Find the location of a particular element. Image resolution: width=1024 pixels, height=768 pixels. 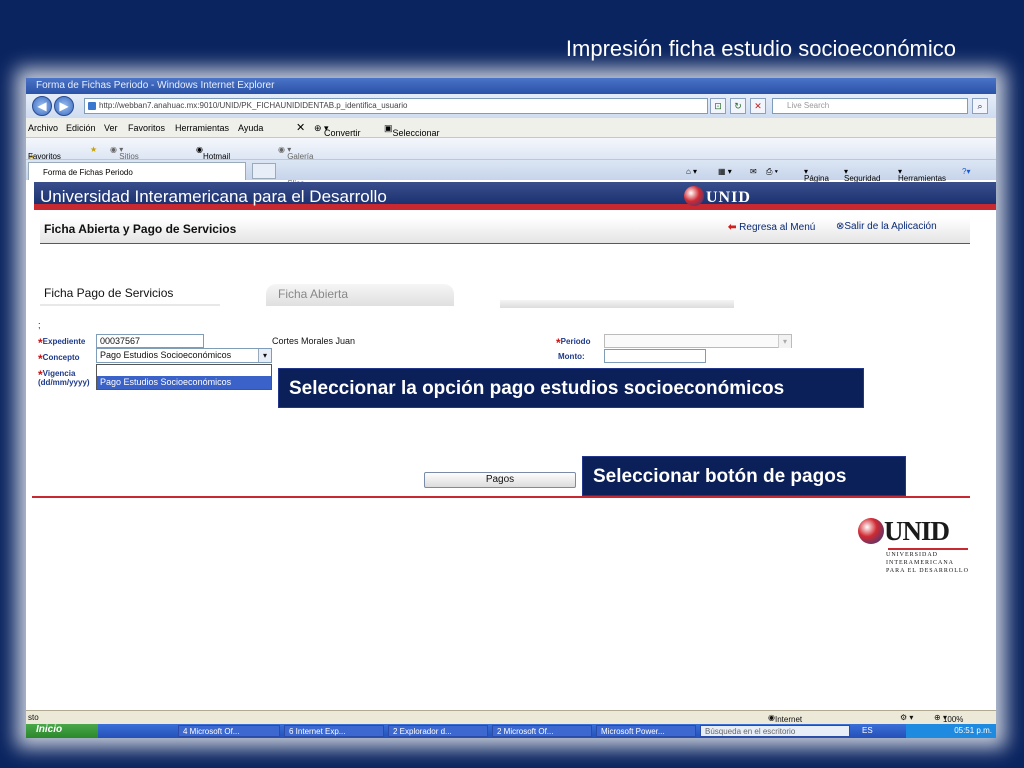

start-button: Inicio is located at coordinates (62, 731).